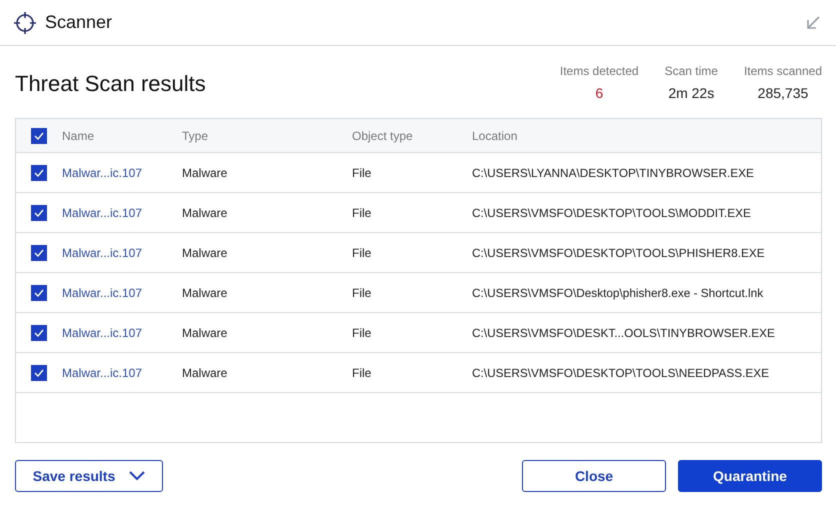 The image size is (836, 506). What do you see at coordinates (783, 71) in the screenshot?
I see `stat-label: Items scanned` at bounding box center [783, 71].